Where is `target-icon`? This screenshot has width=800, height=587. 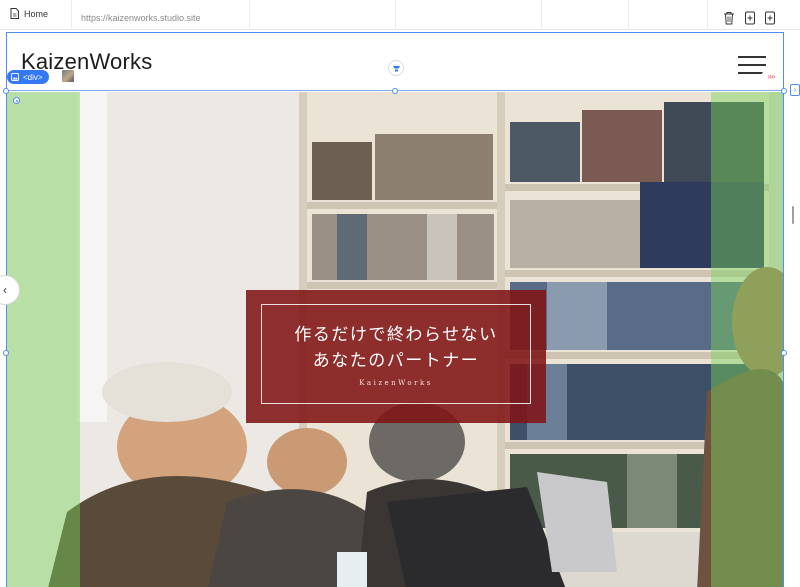
target-icon is located at coordinates (16, 100).